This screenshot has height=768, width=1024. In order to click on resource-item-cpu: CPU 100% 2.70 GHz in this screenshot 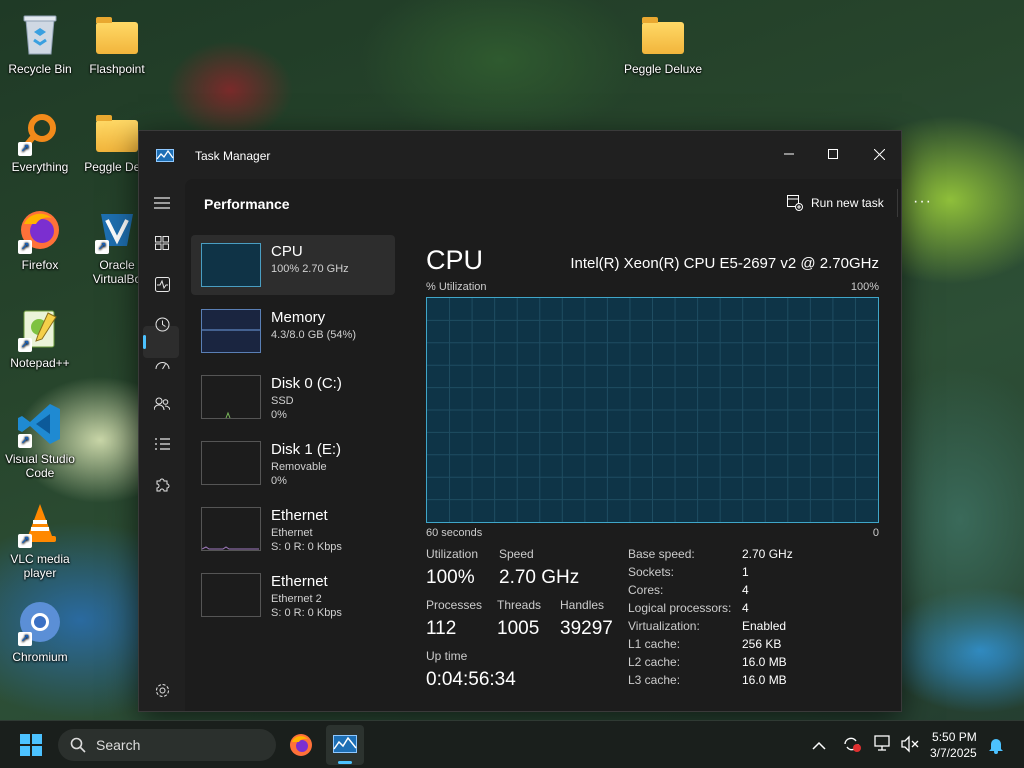, I will do `click(293, 265)`.